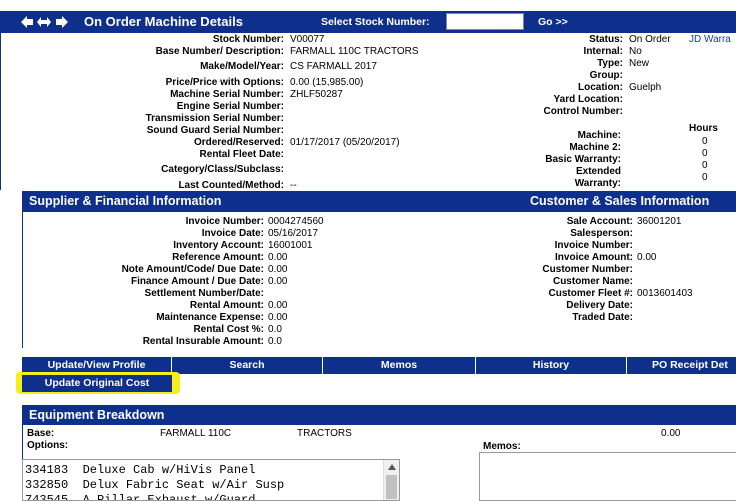 The image size is (736, 501). Describe the element at coordinates (345, 142) in the screenshot. I see `ordered-reserved-value: 01/17/2017 (05/20/2017)` at that location.